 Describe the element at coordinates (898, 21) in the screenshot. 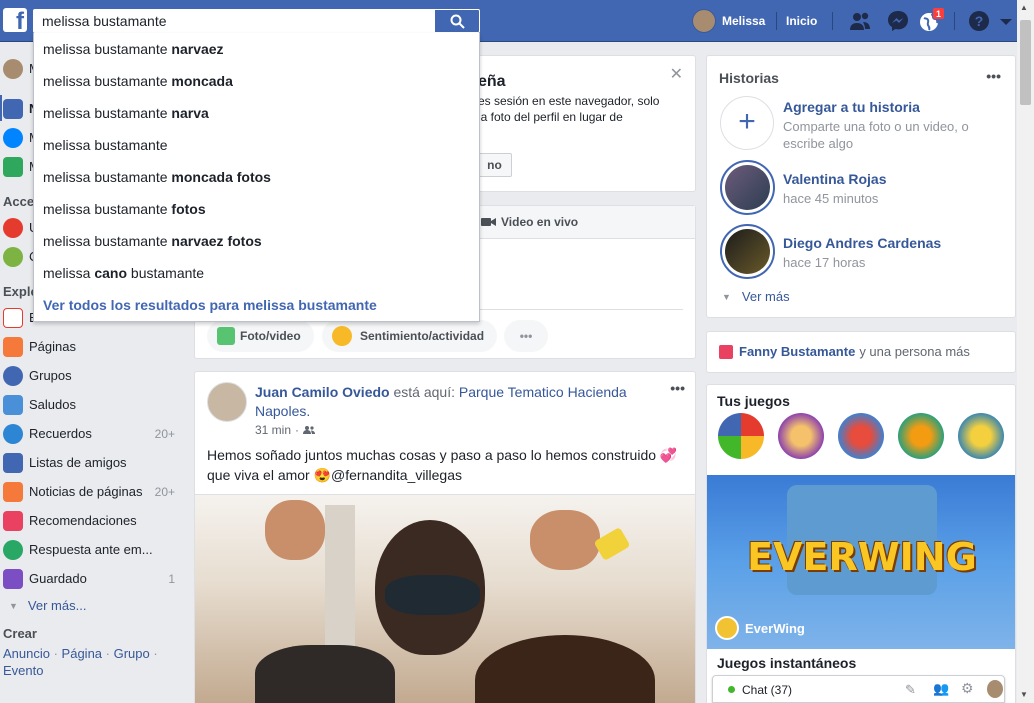

I see `messenger-icon` at that location.